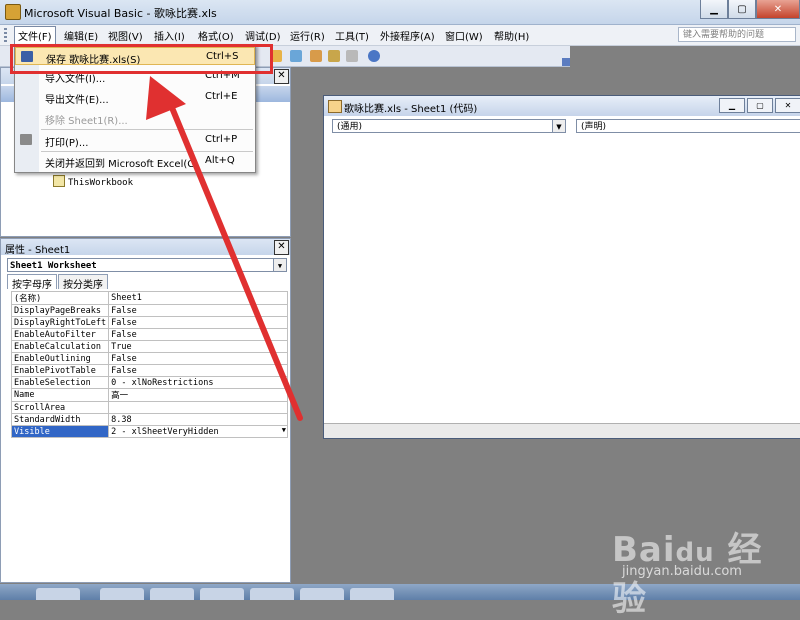 The height and width of the screenshot is (620, 800). I want to click on property-row: EnableOutlining False, so click(149, 358).